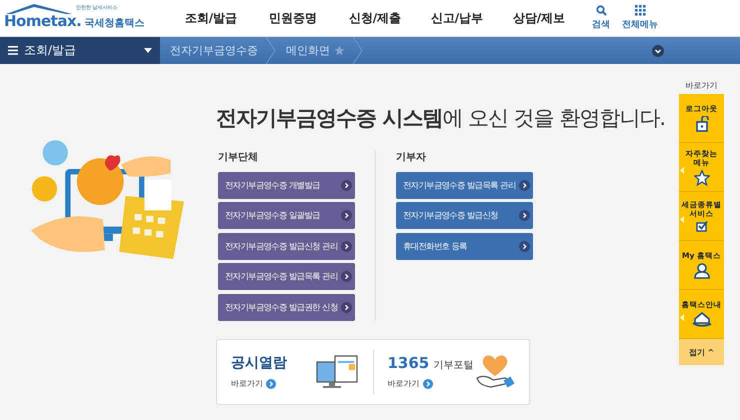  Describe the element at coordinates (464, 215) in the screenshot. I see `menu-button: 전자기부금영수증 발급신청` at that location.